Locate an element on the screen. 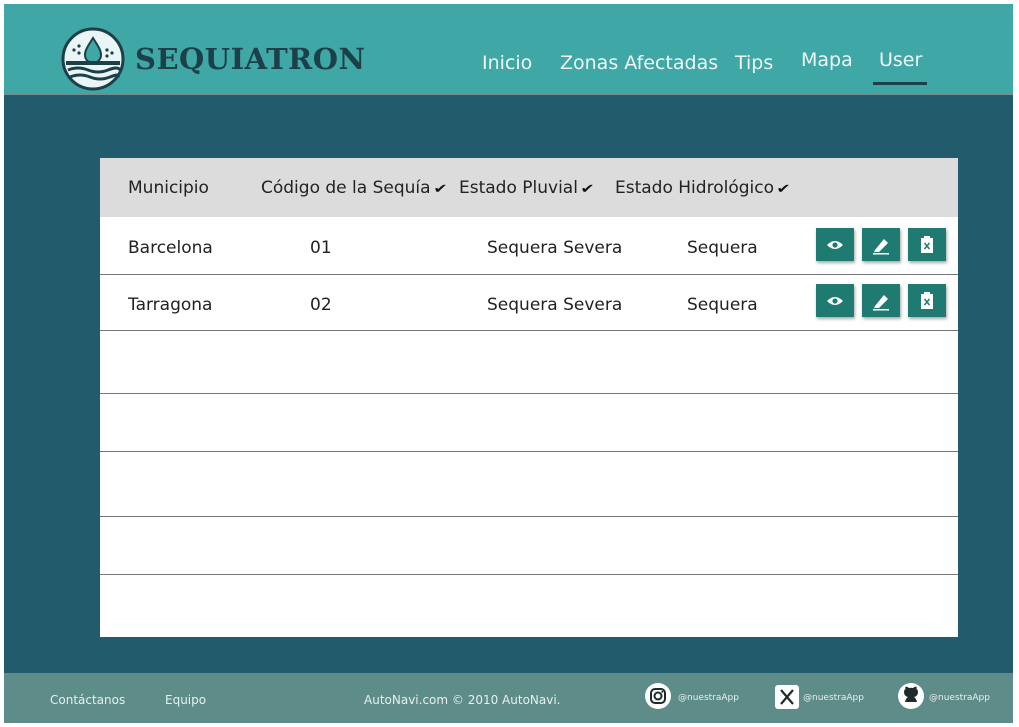  header-municipio: Municipio is located at coordinates (168, 188).